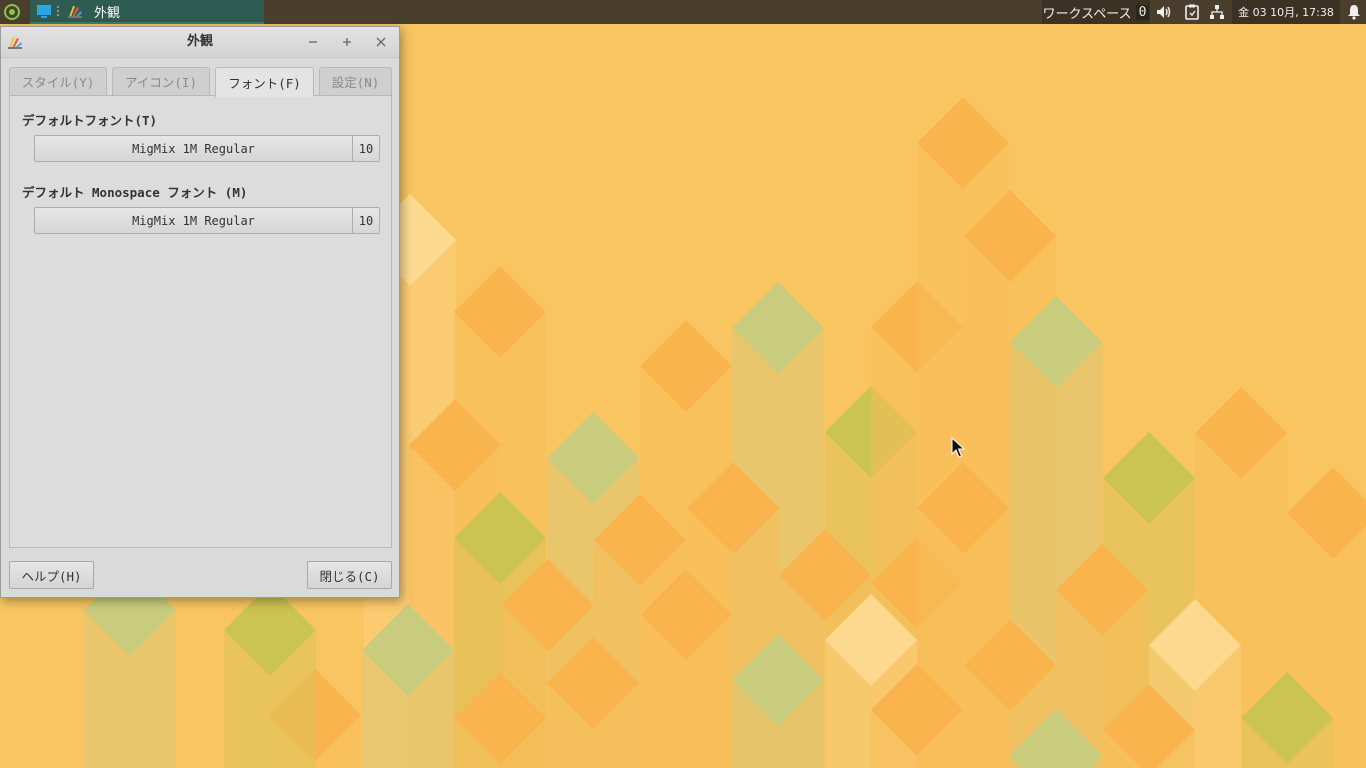 The height and width of the screenshot is (768, 1366). Describe the element at coordinates (1354, 12) in the screenshot. I see `notification-bell-icon` at that location.